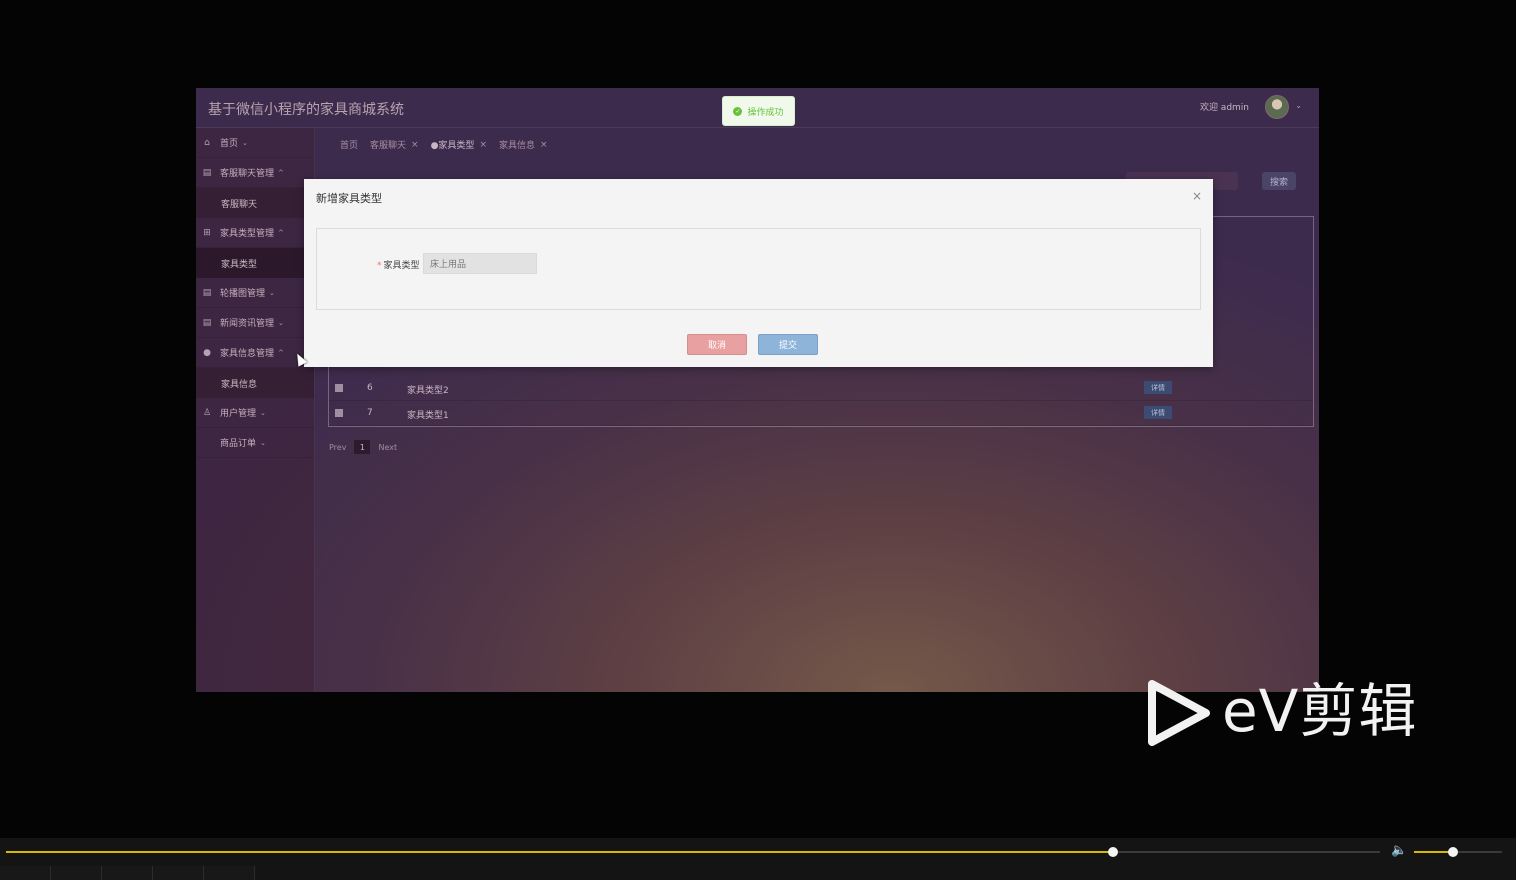 The height and width of the screenshot is (880, 1516). I want to click on sidebar-item-news-management: ▤ 新闻资讯管理 ⌄, so click(255, 323).